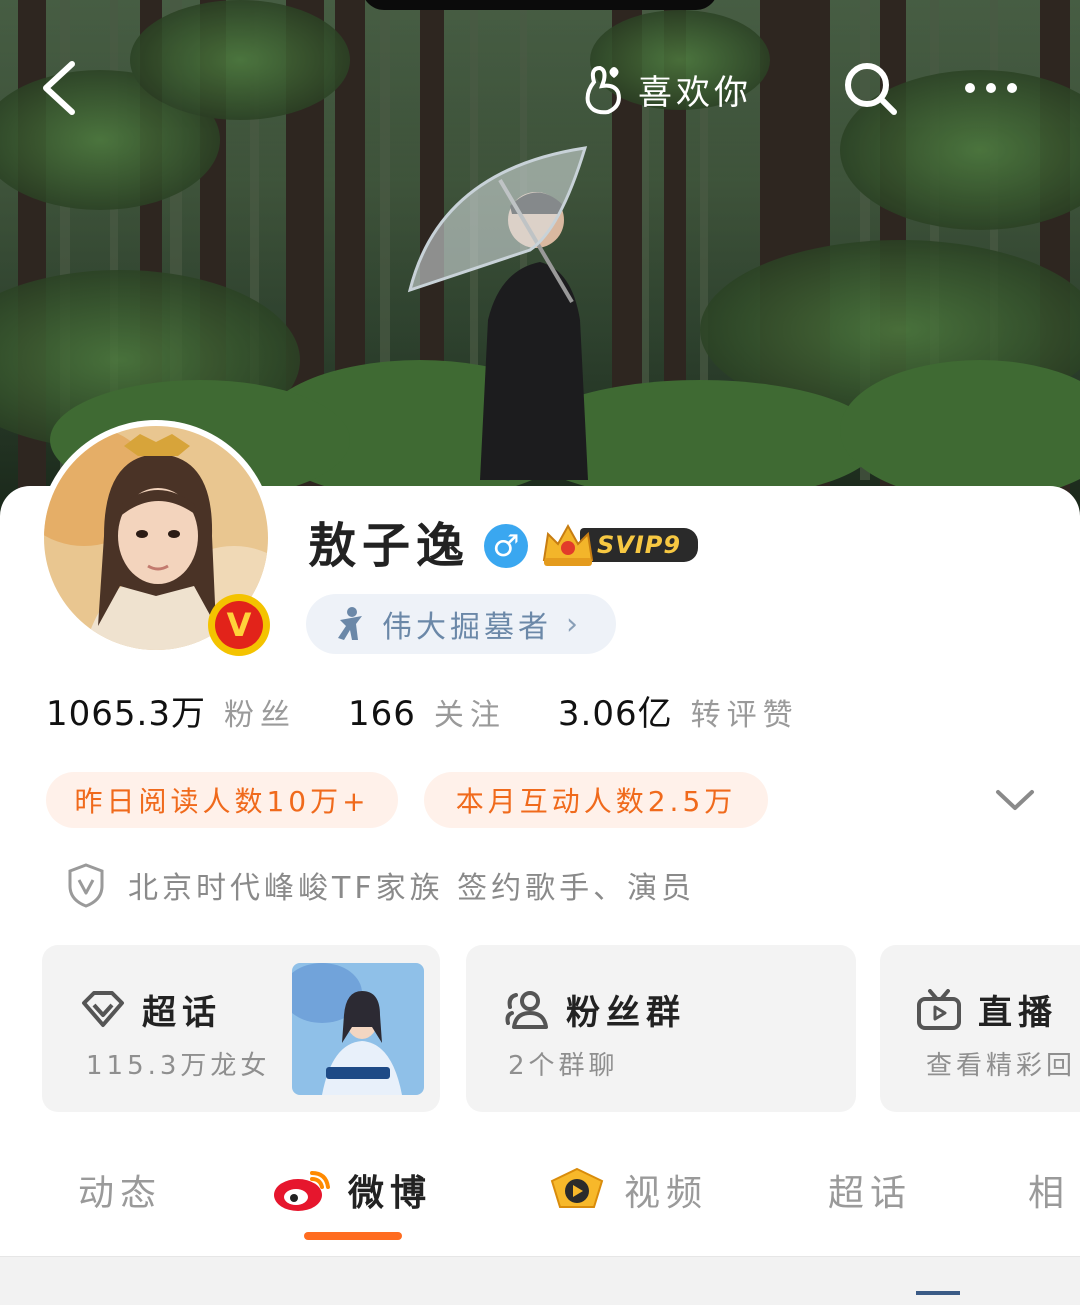 Image resolution: width=1080 pixels, height=1305 pixels. What do you see at coordinates (603, 90) in the screenshot?
I see `finger-heart-icon` at bounding box center [603, 90].